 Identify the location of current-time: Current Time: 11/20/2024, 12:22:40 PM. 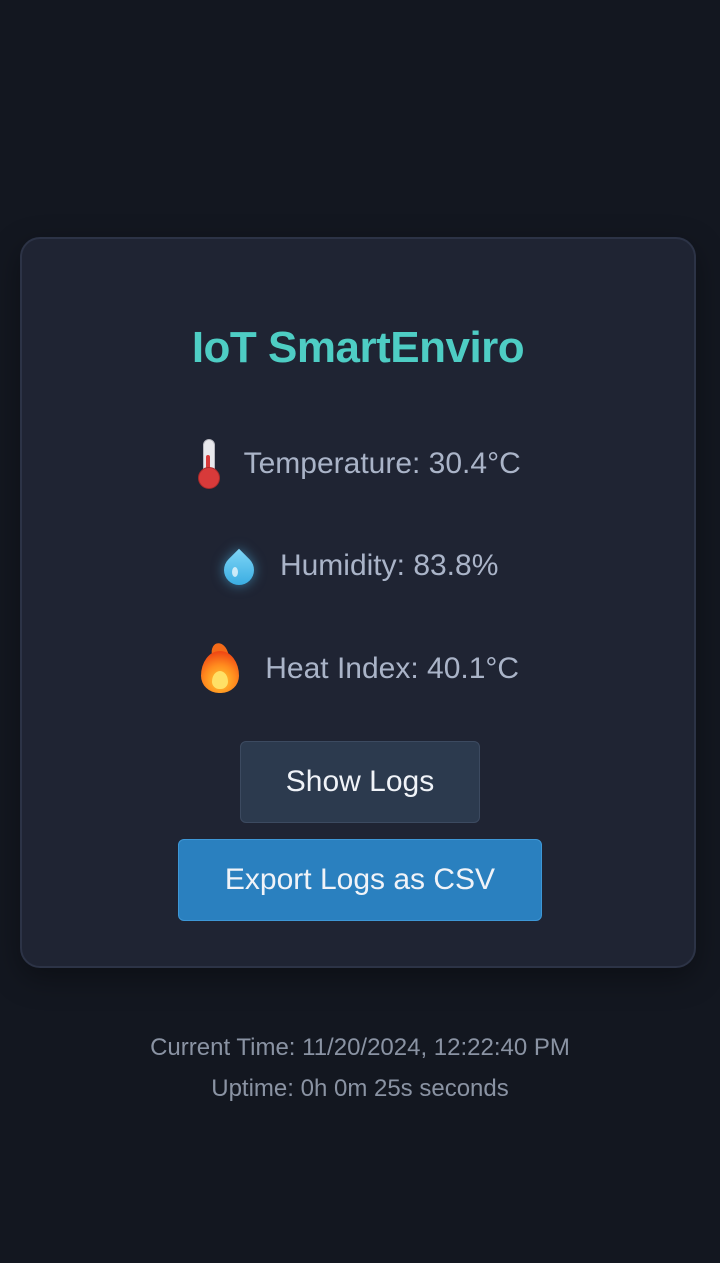
(360, 1047).